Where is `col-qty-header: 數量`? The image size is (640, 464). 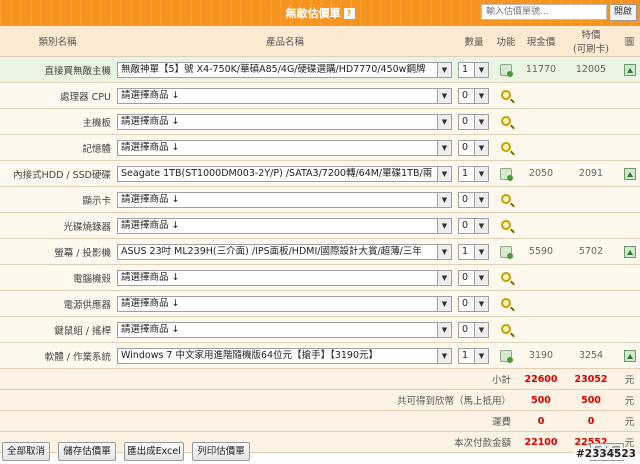
col-qty-header: 數量 is located at coordinates (474, 41).